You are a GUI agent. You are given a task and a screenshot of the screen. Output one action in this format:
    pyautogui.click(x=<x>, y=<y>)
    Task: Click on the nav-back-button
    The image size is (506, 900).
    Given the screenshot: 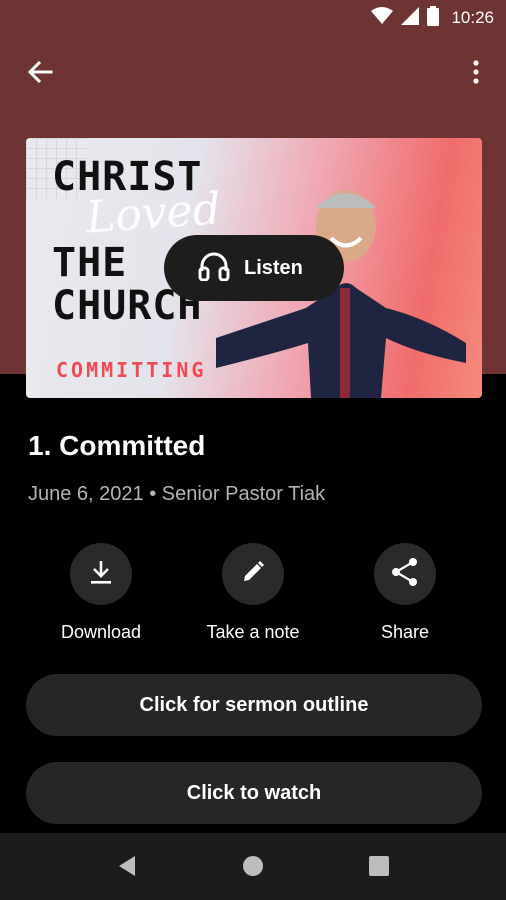 What is the action you would take?
    pyautogui.click(x=127, y=868)
    